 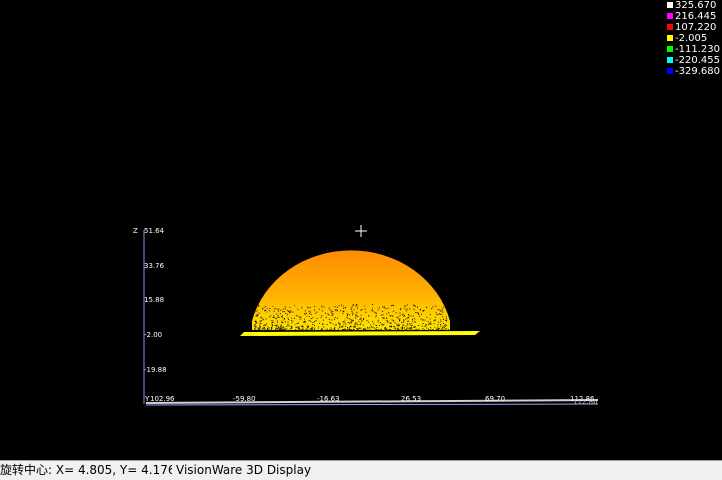 What do you see at coordinates (351, 290) in the screenshot?
I see `dome-surface` at bounding box center [351, 290].